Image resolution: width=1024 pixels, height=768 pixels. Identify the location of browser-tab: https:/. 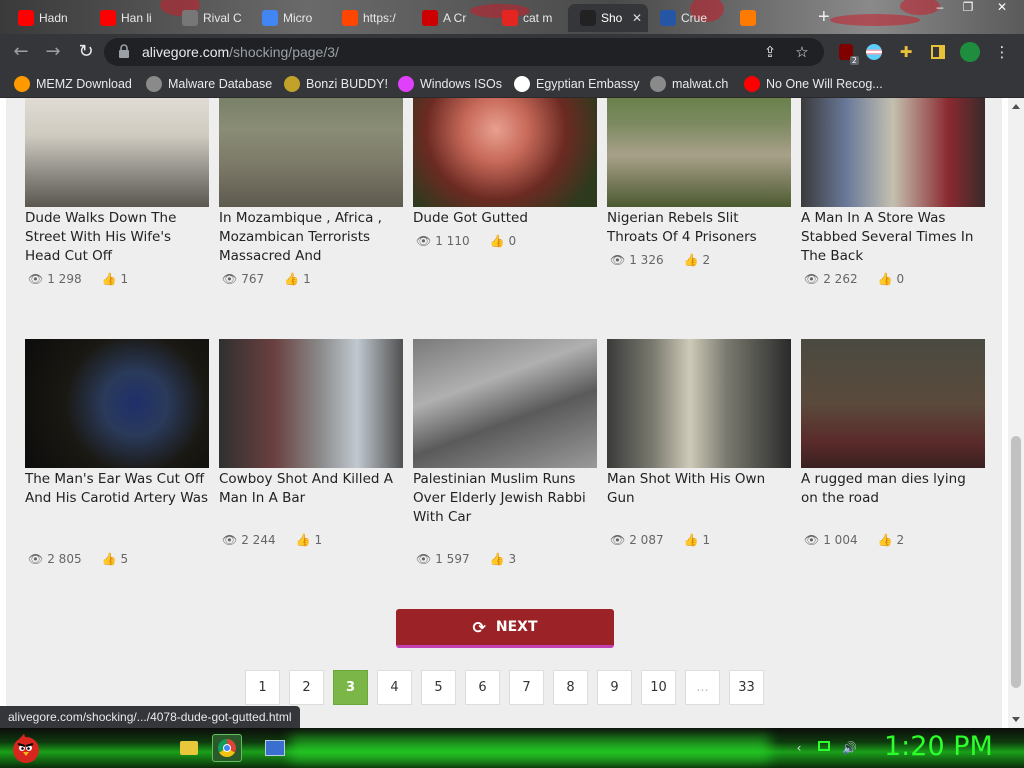
(370, 18).